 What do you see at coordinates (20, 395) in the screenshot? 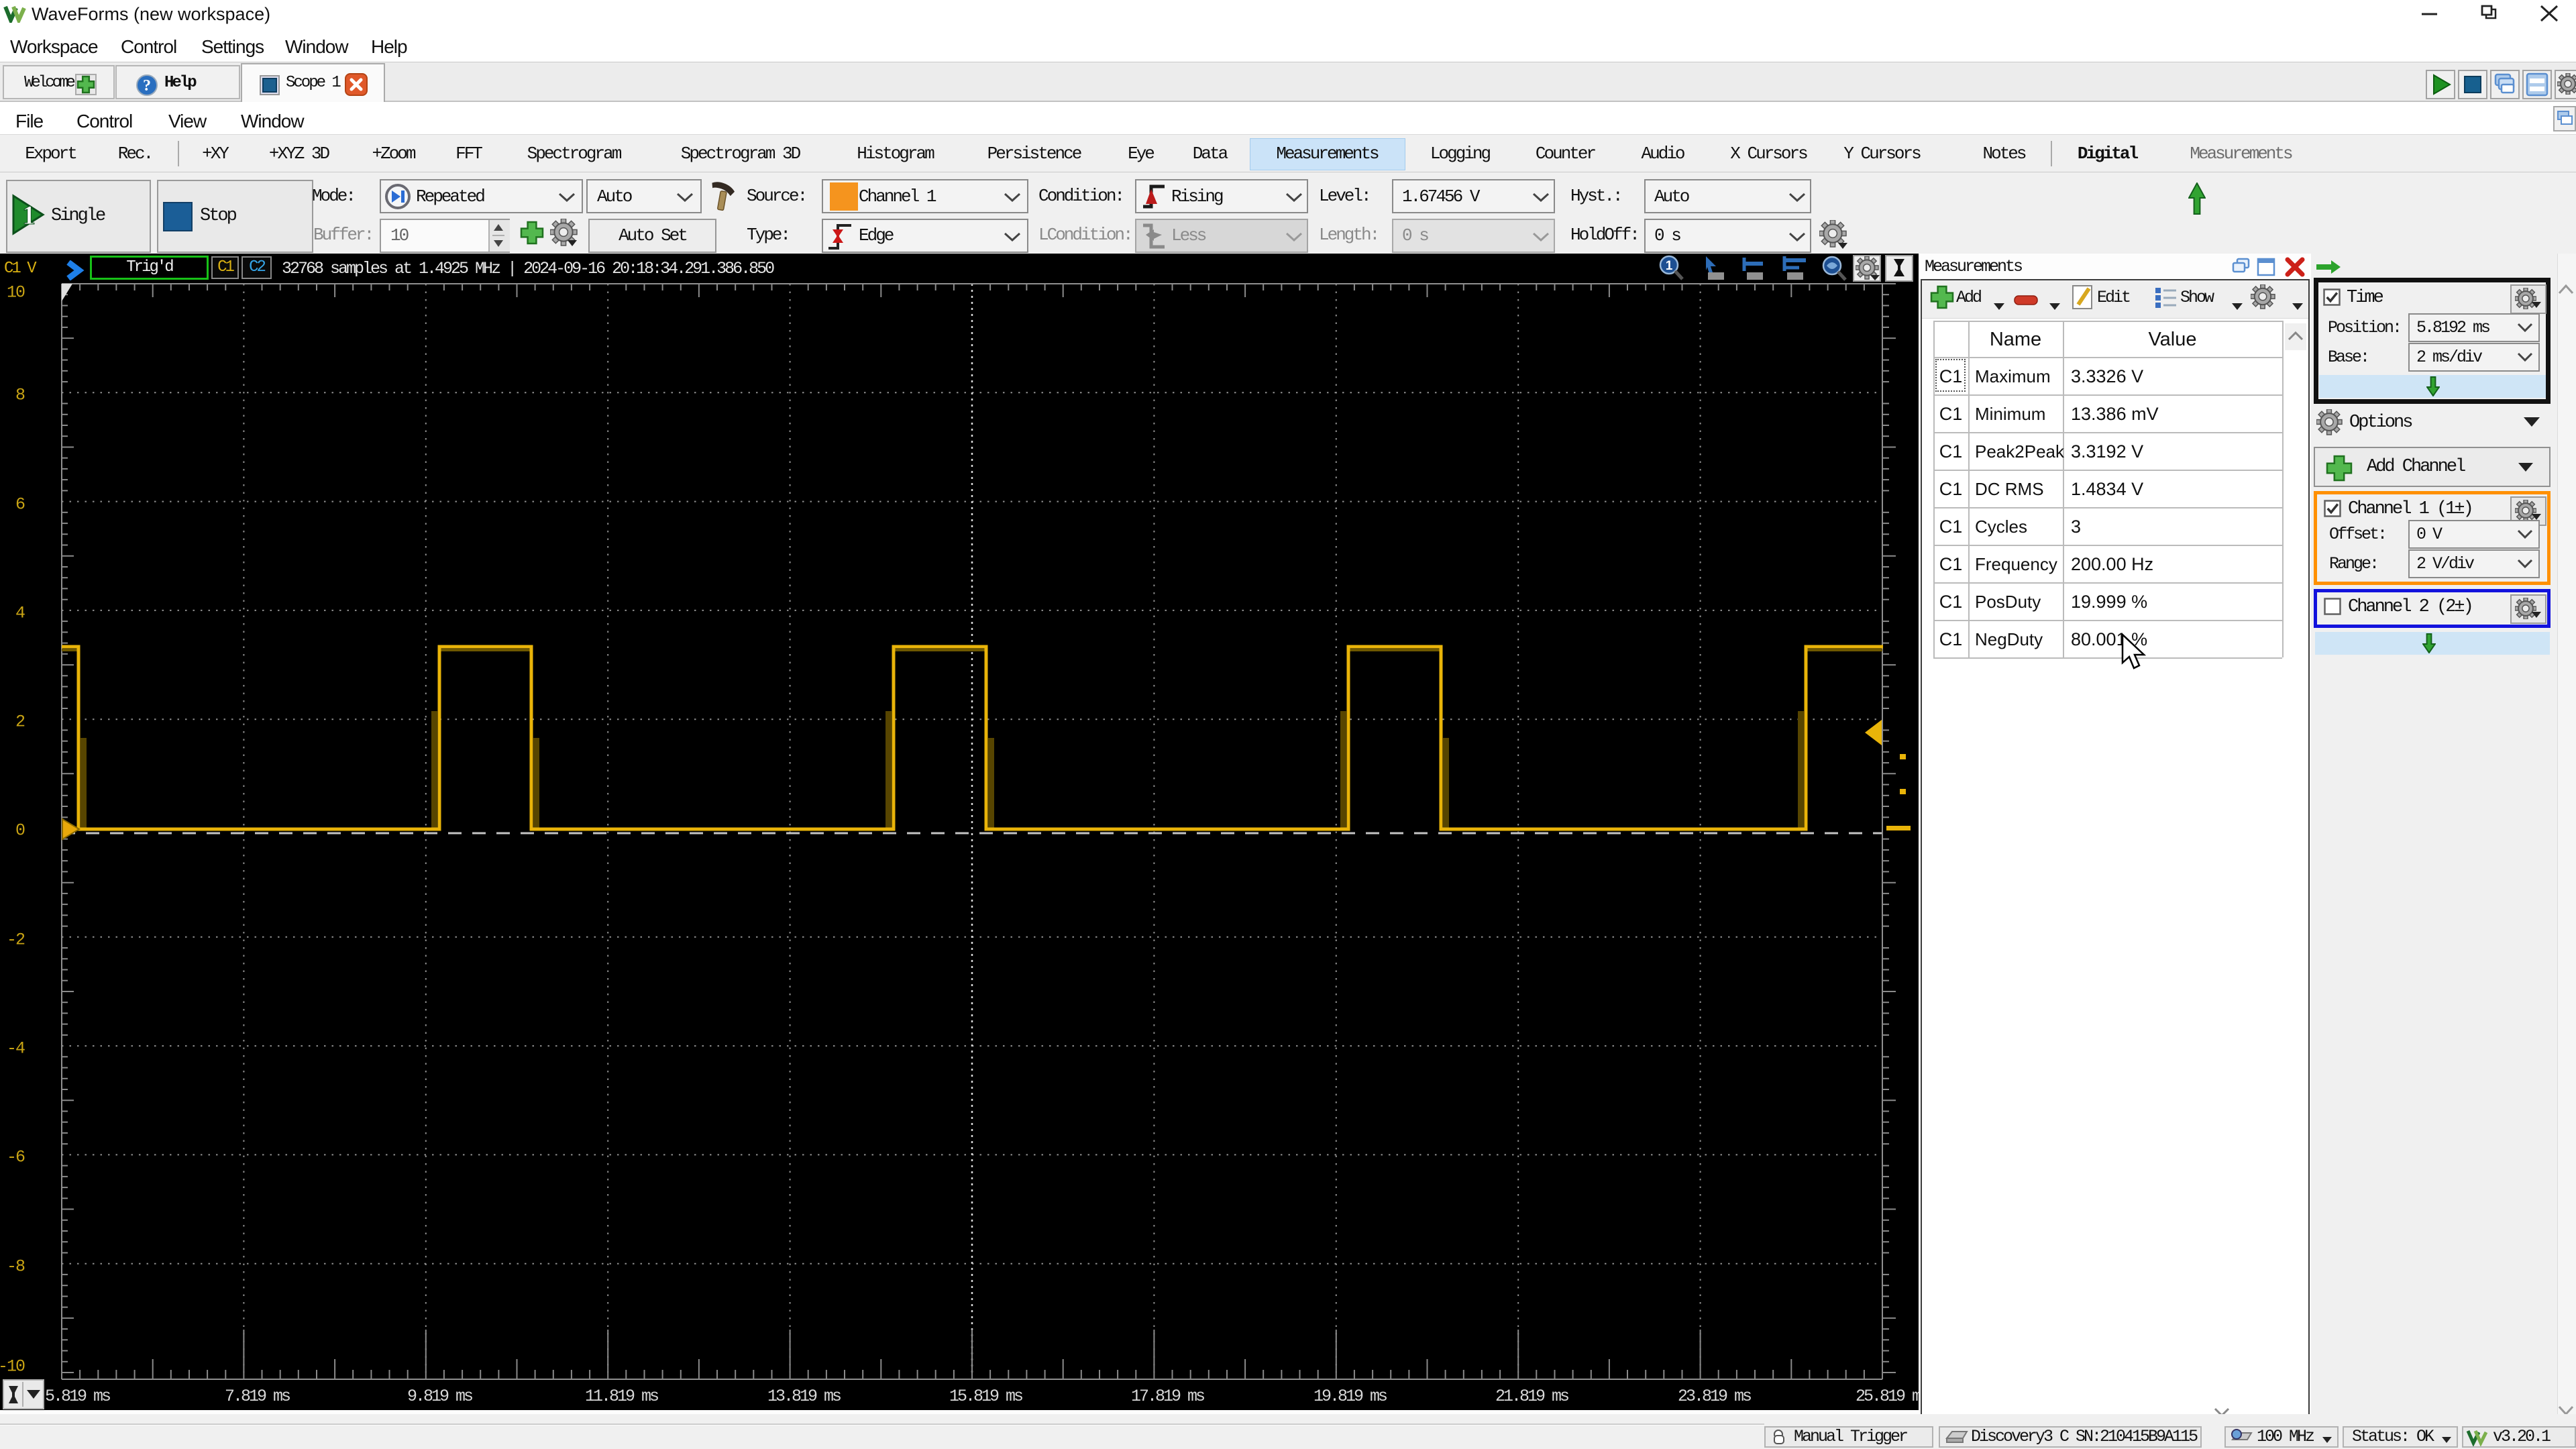
I see `svg-text: 8` at bounding box center [20, 395].